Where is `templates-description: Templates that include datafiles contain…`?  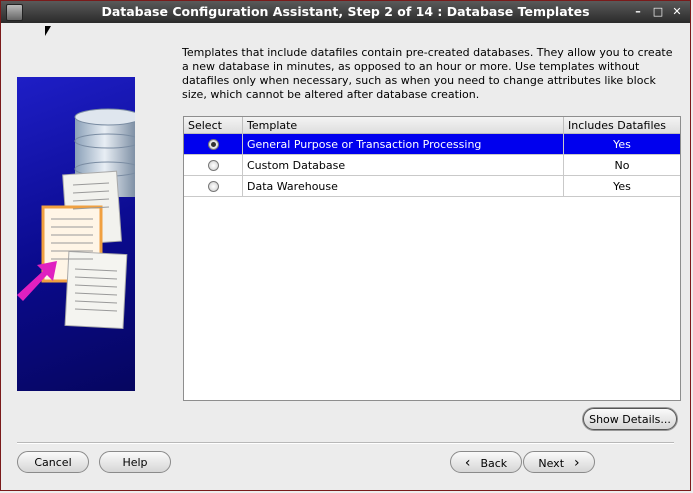 templates-description: Templates that include datafiles contain… is located at coordinates (427, 73).